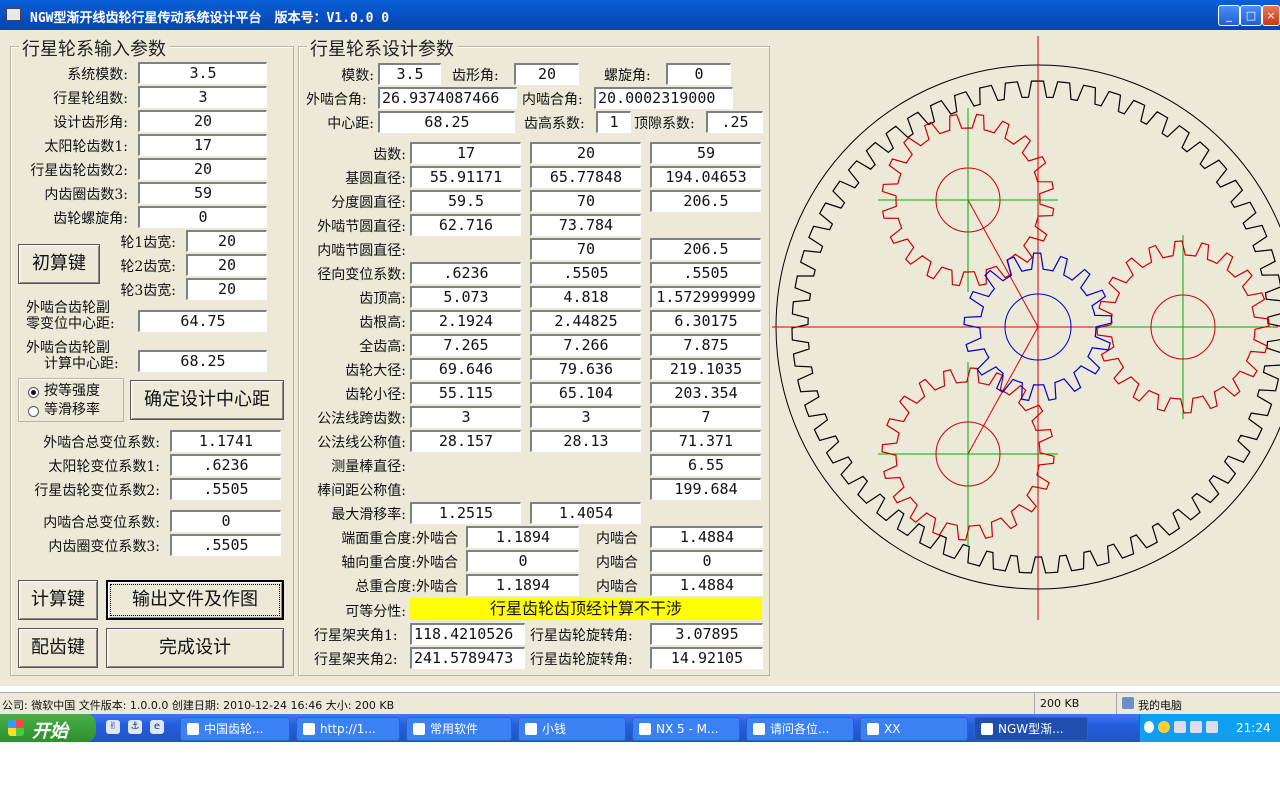 This screenshot has height=800, width=1280. What do you see at coordinates (226, 289) in the screenshot?
I see `width-field-2: 20` at bounding box center [226, 289].